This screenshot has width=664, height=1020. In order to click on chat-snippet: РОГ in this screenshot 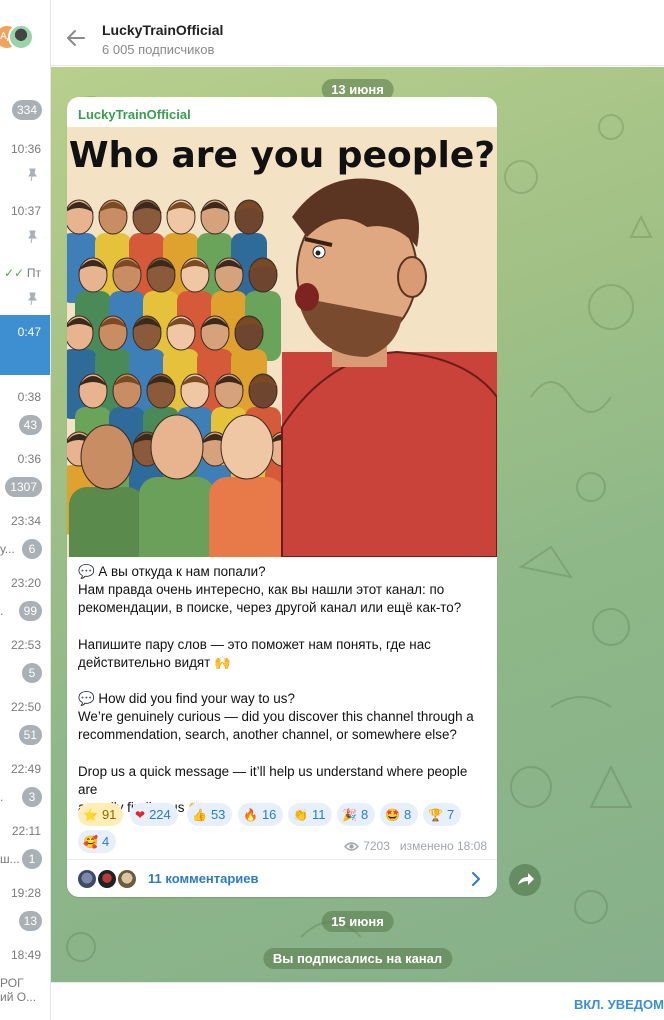, I will do `click(12, 983)`.